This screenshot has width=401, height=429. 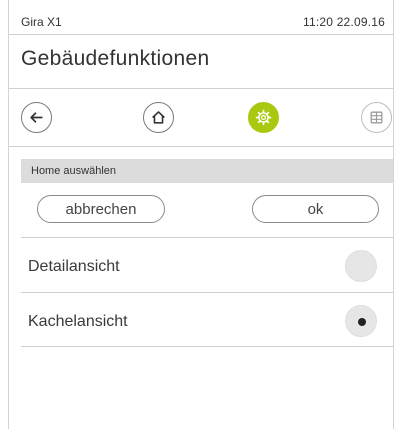 I want to click on settings-button, so click(x=263, y=117).